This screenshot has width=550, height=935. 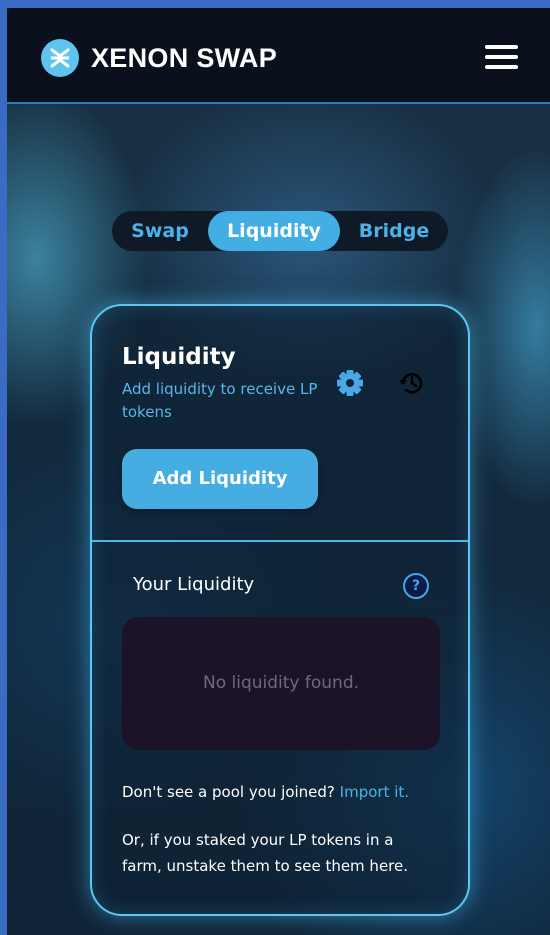 What do you see at coordinates (502, 57) in the screenshot?
I see `hamburger-menu-icon` at bounding box center [502, 57].